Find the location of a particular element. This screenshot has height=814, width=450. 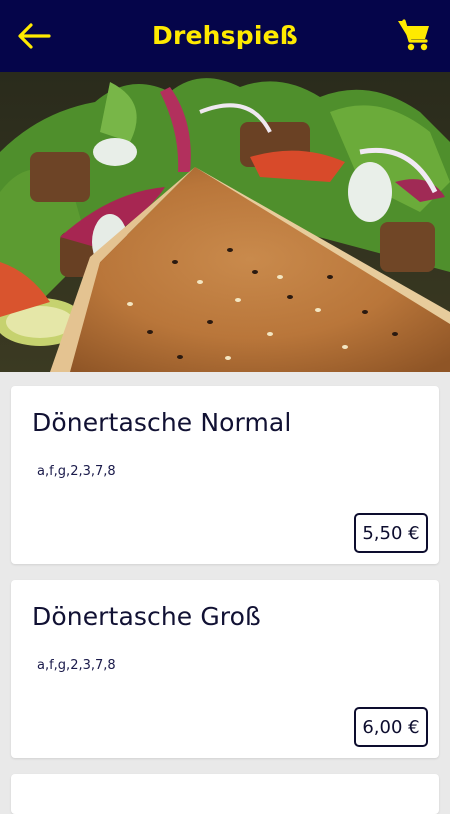

shopping-cart-icon is located at coordinates (413, 35).